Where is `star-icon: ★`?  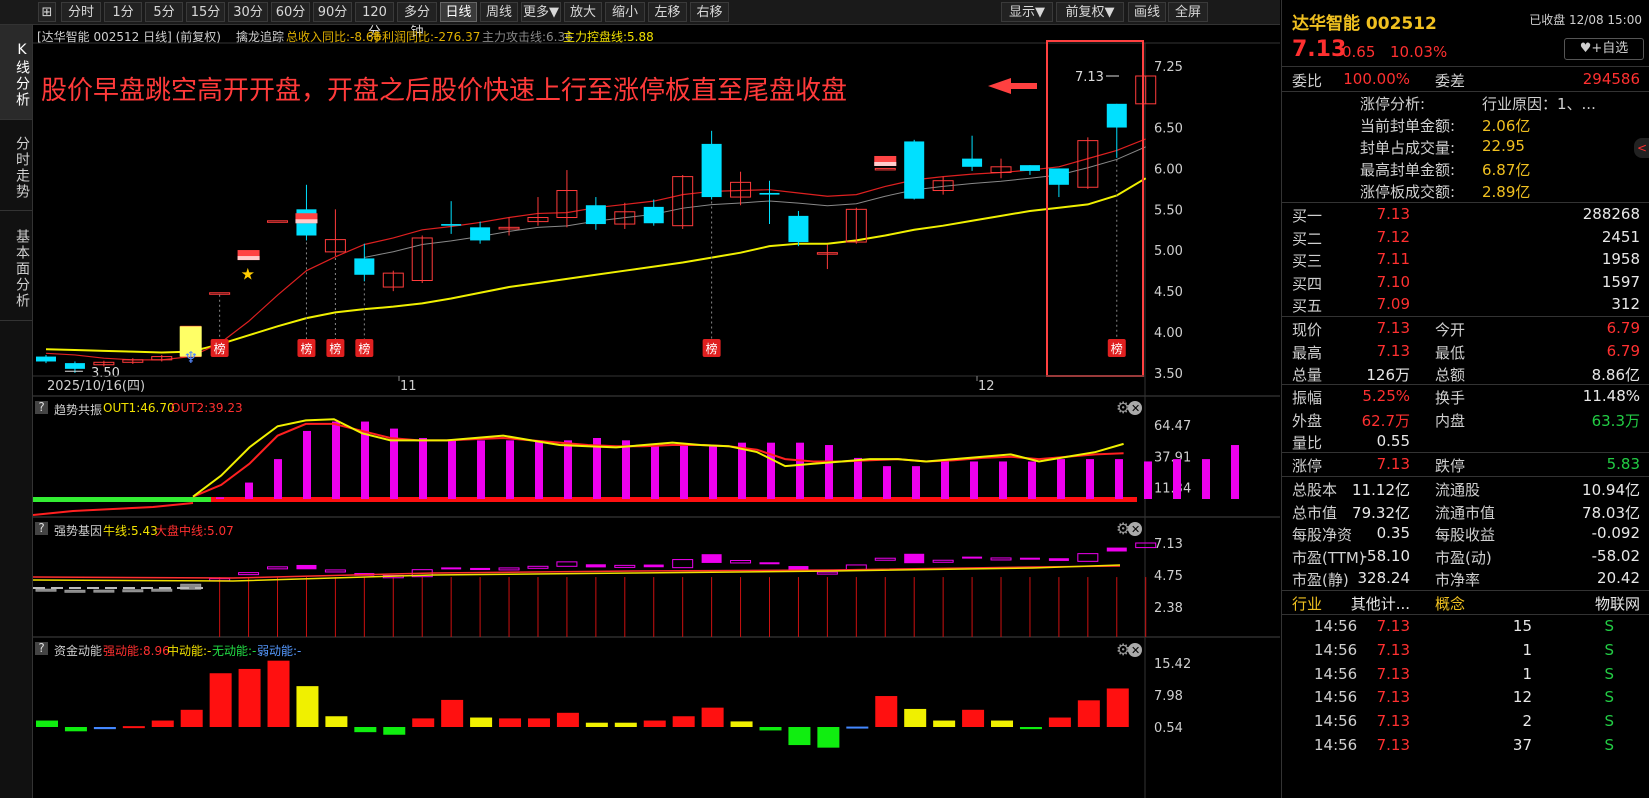 star-icon: ★ is located at coordinates (248, 274).